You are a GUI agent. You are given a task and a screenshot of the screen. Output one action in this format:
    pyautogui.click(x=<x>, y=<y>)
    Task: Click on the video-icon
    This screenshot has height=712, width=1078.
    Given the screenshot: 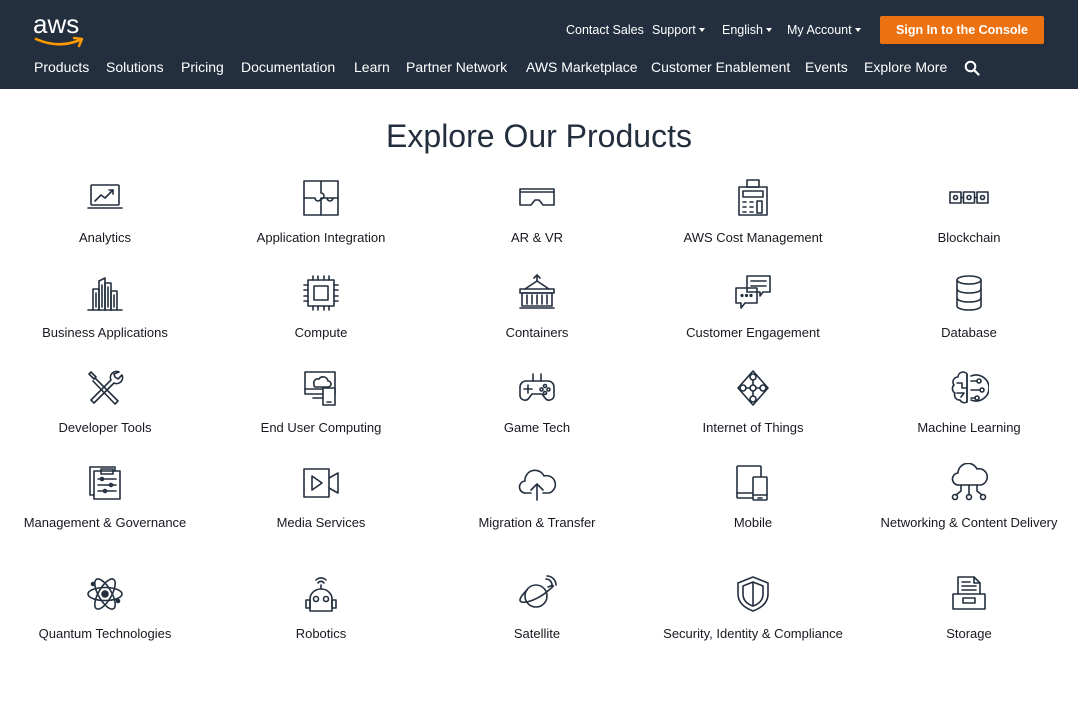 What is the action you would take?
    pyautogui.click(x=321, y=483)
    